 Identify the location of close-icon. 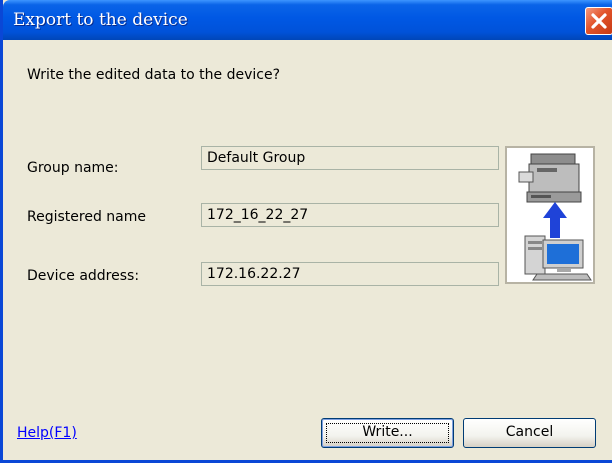
(599, 21).